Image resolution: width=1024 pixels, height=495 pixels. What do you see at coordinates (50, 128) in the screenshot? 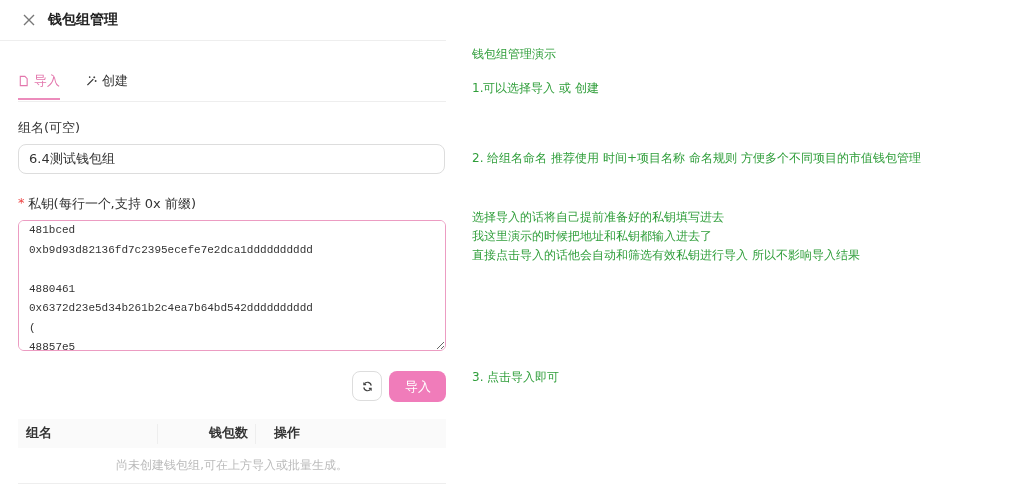
I see `field-label: 组名(可空)` at bounding box center [50, 128].